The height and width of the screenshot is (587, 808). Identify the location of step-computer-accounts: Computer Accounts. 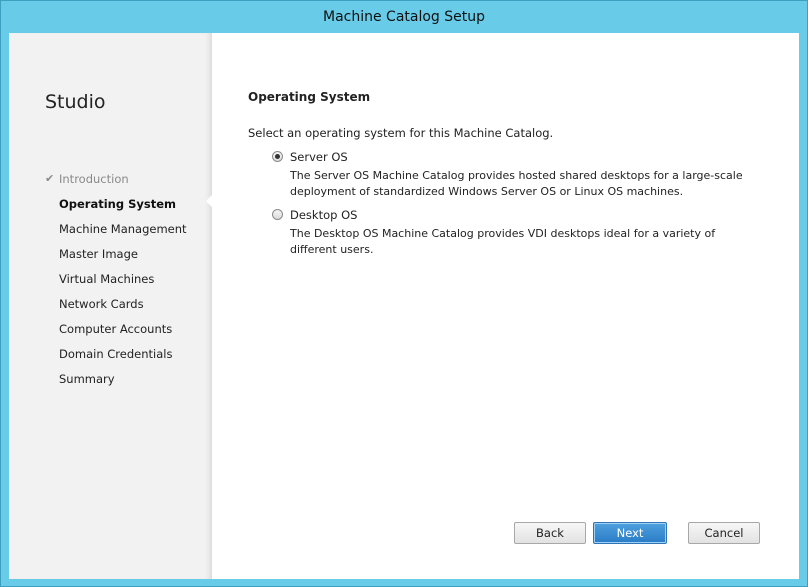
(116, 328).